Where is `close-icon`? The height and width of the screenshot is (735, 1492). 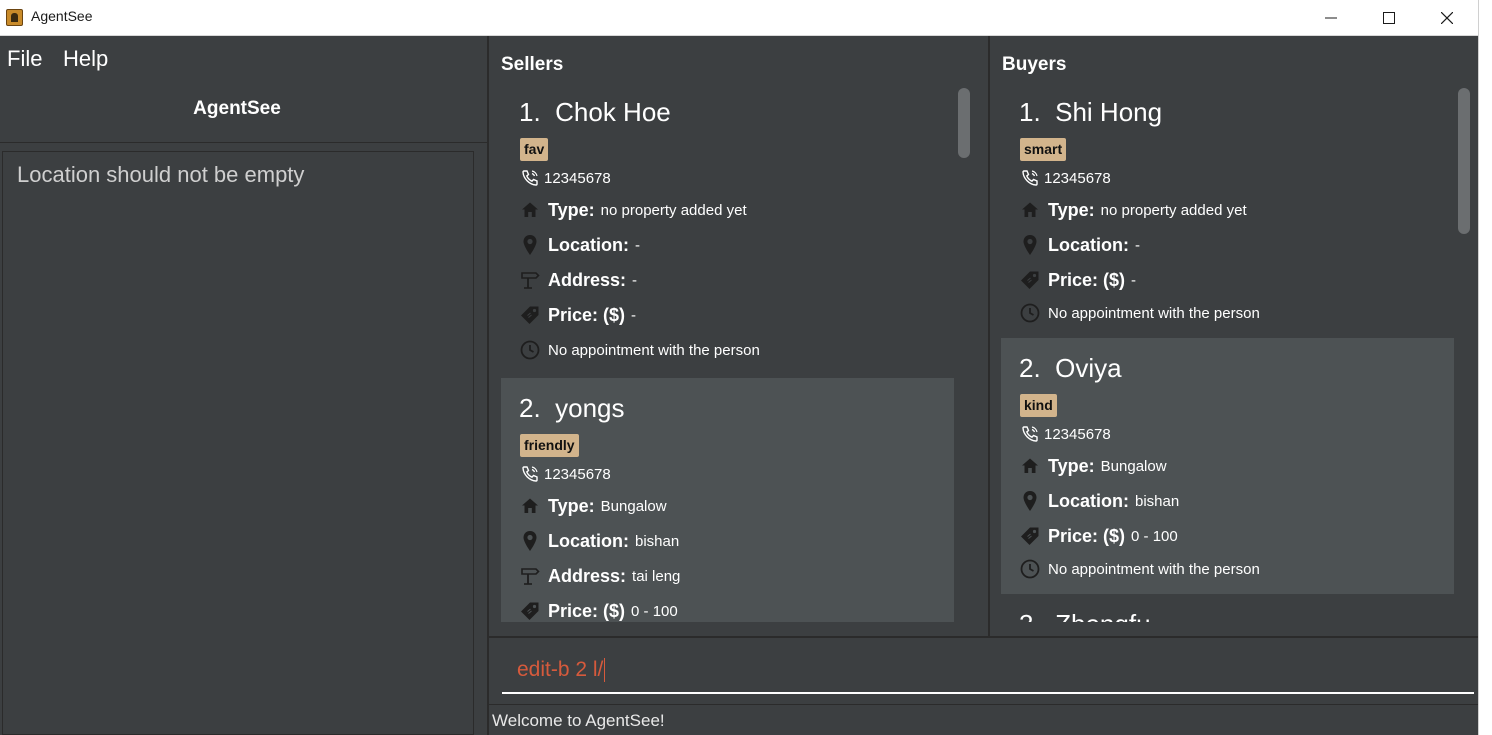
close-icon is located at coordinates (1447, 18).